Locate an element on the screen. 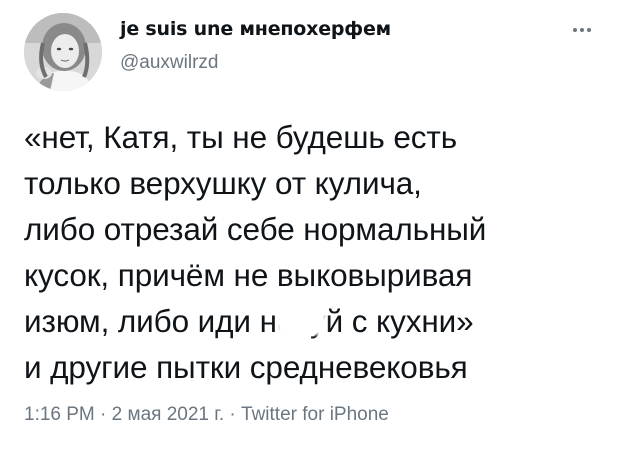 The width and height of the screenshot is (620, 454). avatar is located at coordinates (63, 52).